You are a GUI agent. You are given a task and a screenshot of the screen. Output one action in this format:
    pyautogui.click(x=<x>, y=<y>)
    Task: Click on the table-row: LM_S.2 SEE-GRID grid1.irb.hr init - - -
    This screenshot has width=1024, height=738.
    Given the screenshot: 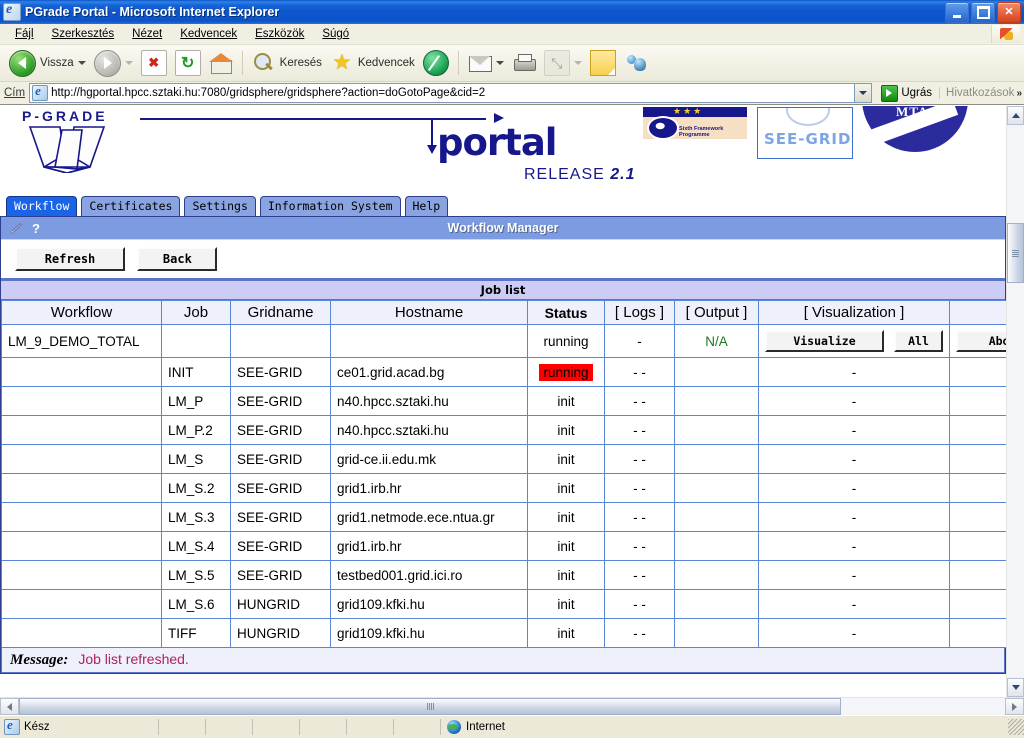 What is the action you would take?
    pyautogui.click(x=503, y=488)
    